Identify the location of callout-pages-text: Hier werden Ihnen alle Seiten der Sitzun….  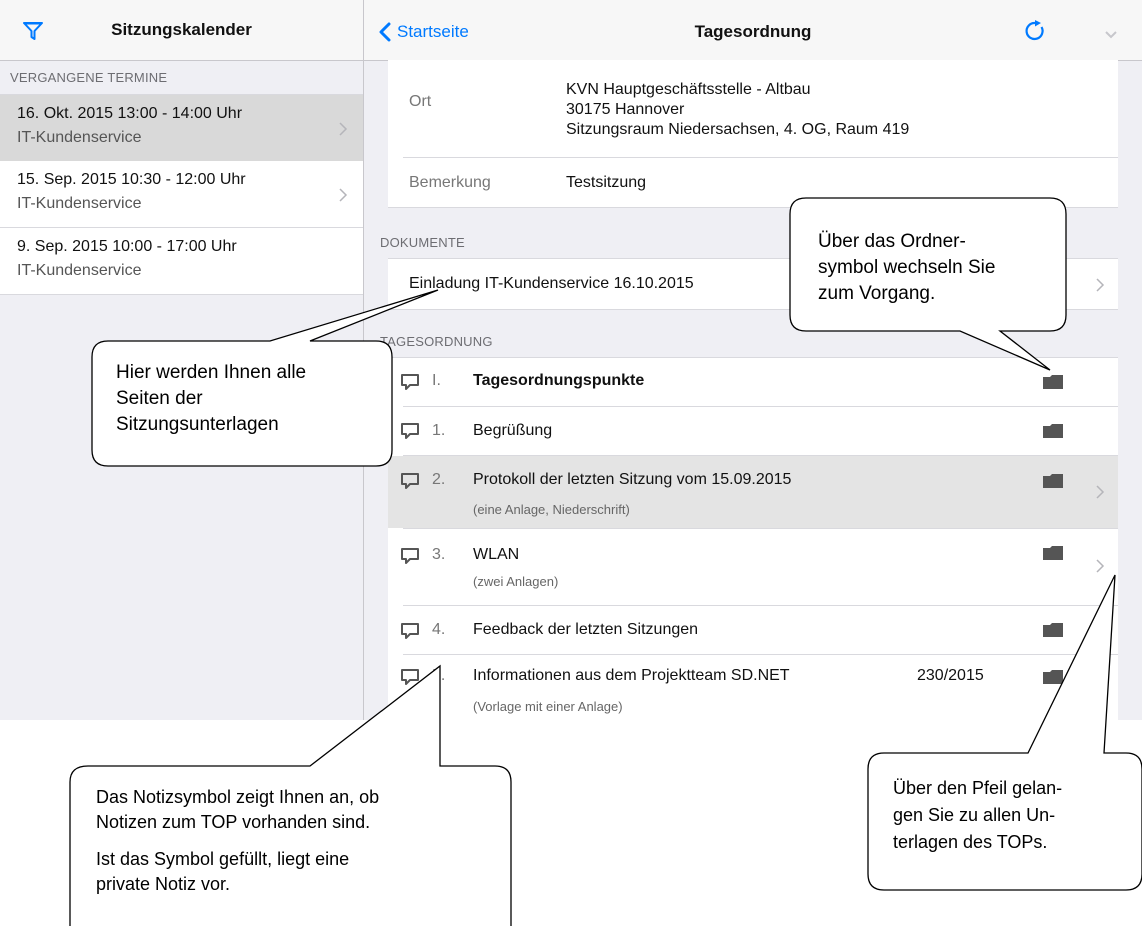
(211, 398).